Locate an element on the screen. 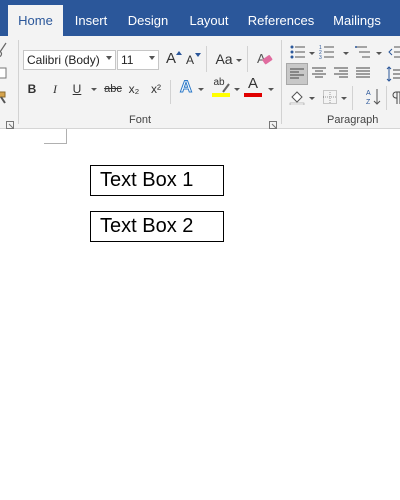 The image size is (400, 500). subscript-button: x₂ is located at coordinates (134, 89).